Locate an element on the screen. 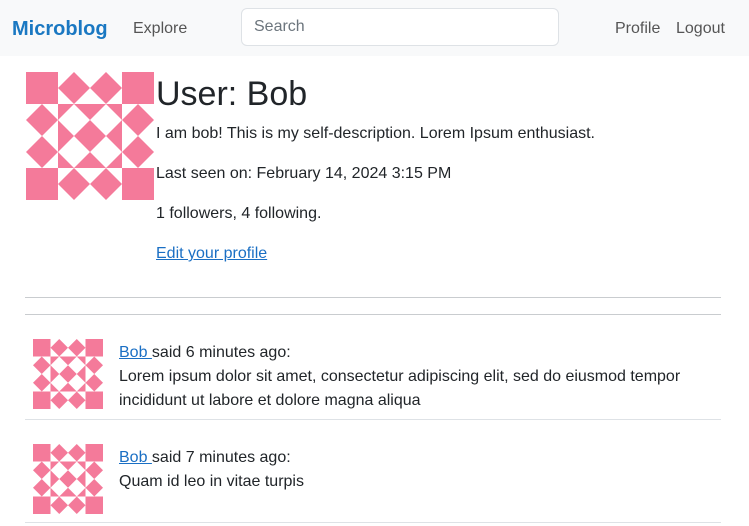  edit-profile-row: Edit your profile is located at coordinates (211, 254).